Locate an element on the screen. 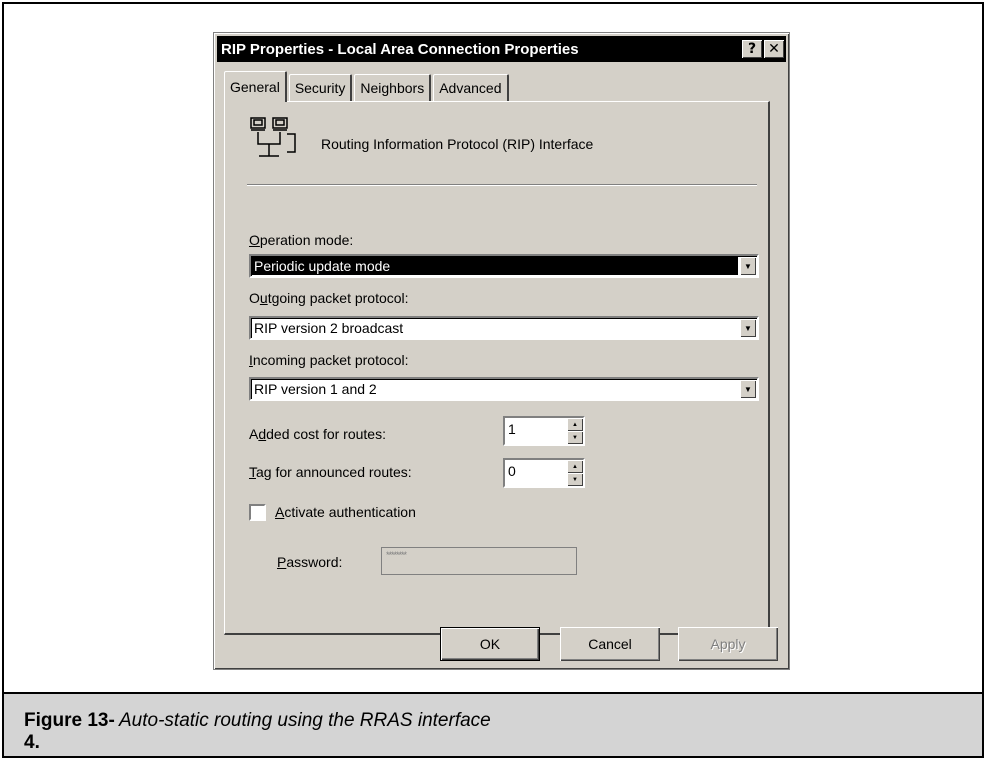  apply-button: Apply is located at coordinates (728, 644).